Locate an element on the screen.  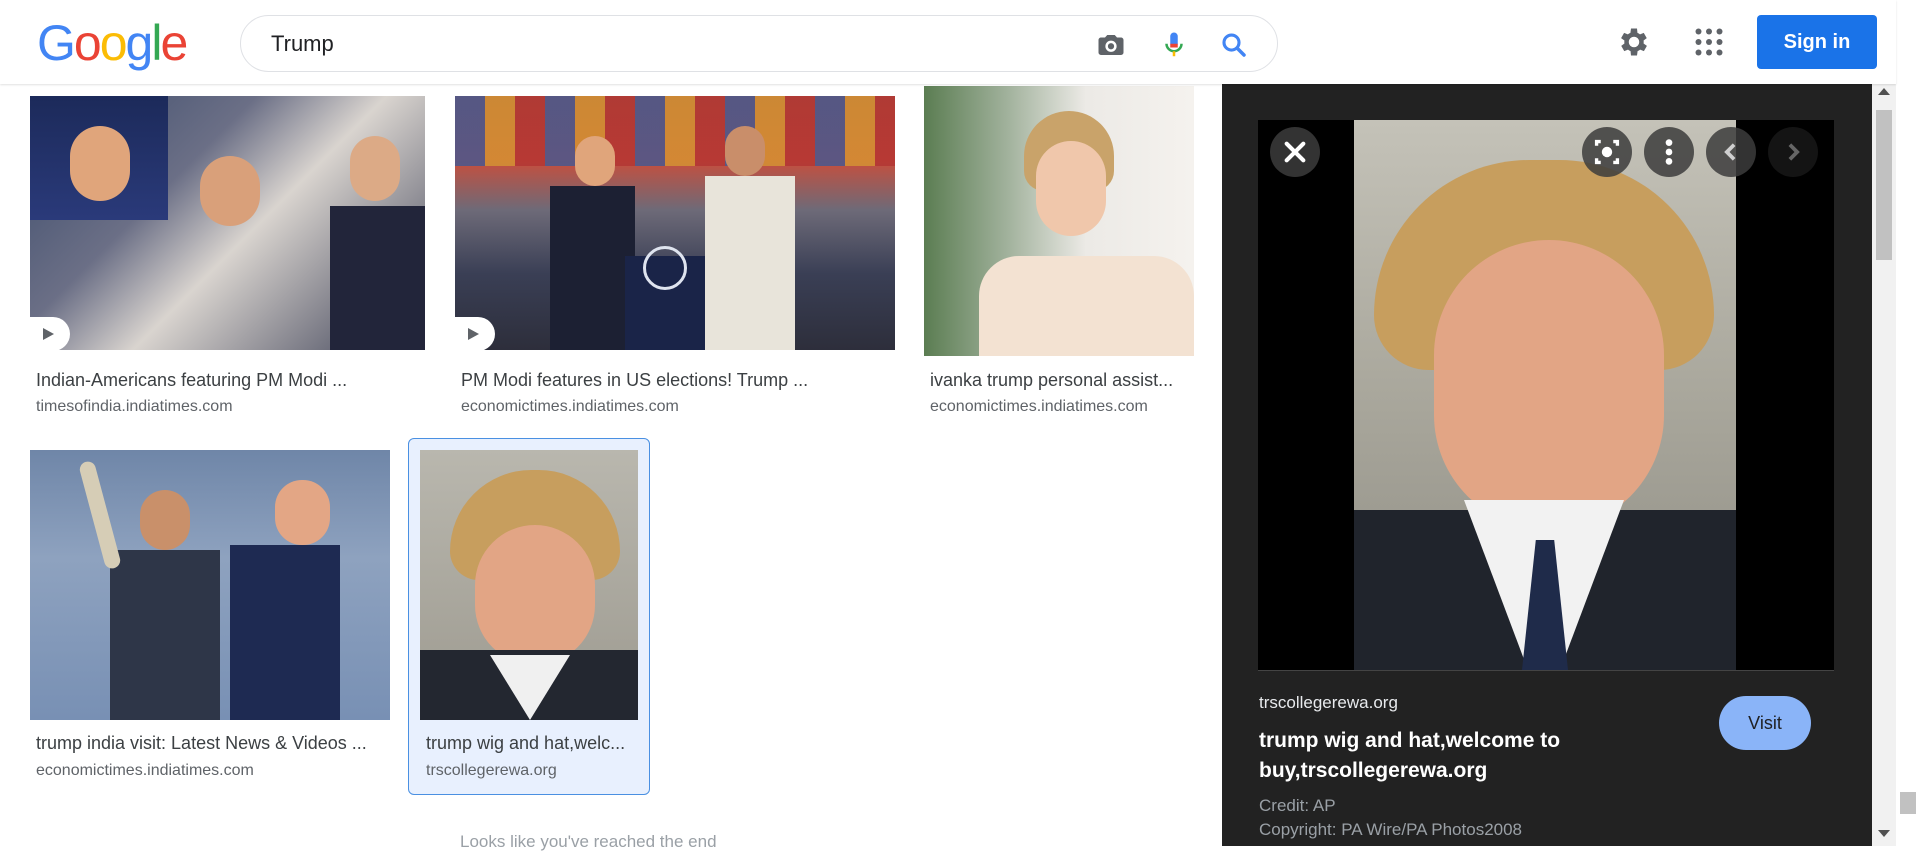
close-icon is located at coordinates (1295, 152).